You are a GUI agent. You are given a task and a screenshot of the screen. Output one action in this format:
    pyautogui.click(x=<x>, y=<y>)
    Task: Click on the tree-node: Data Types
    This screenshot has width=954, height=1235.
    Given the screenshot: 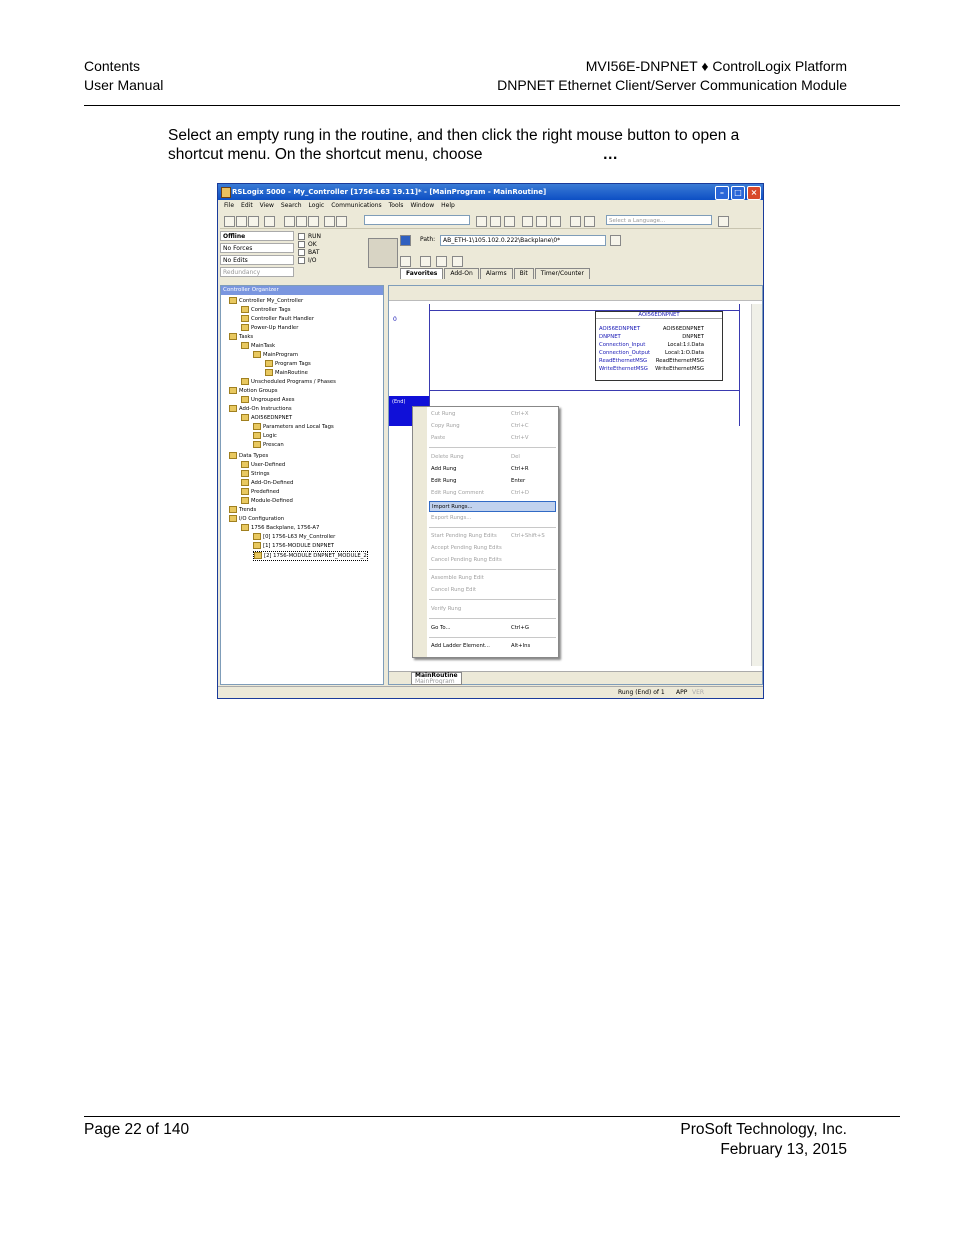 What is the action you would take?
    pyautogui.click(x=248, y=456)
    